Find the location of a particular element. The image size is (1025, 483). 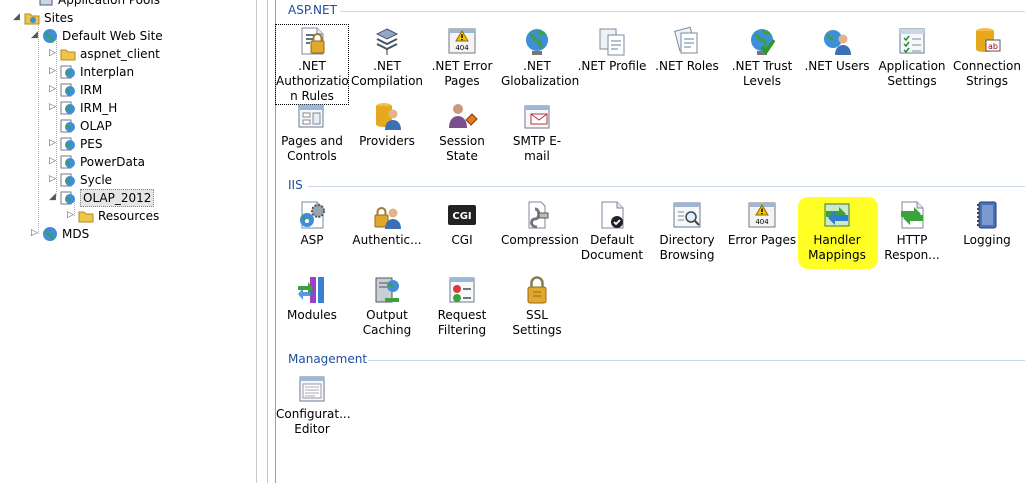

feature-trust-levels: .NET Trust Levels is located at coordinates (762, 57).